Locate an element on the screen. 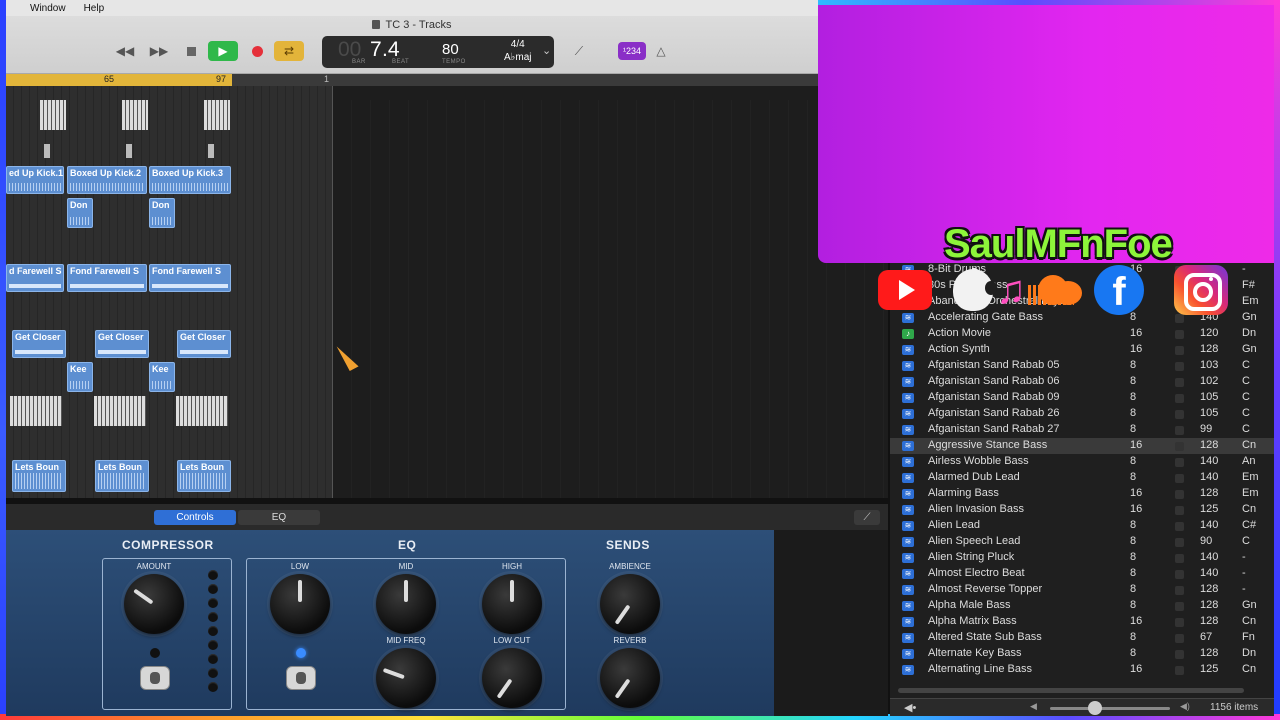 The width and height of the screenshot is (1280, 720). tuner-button: ⟋ is located at coordinates (579, 51).